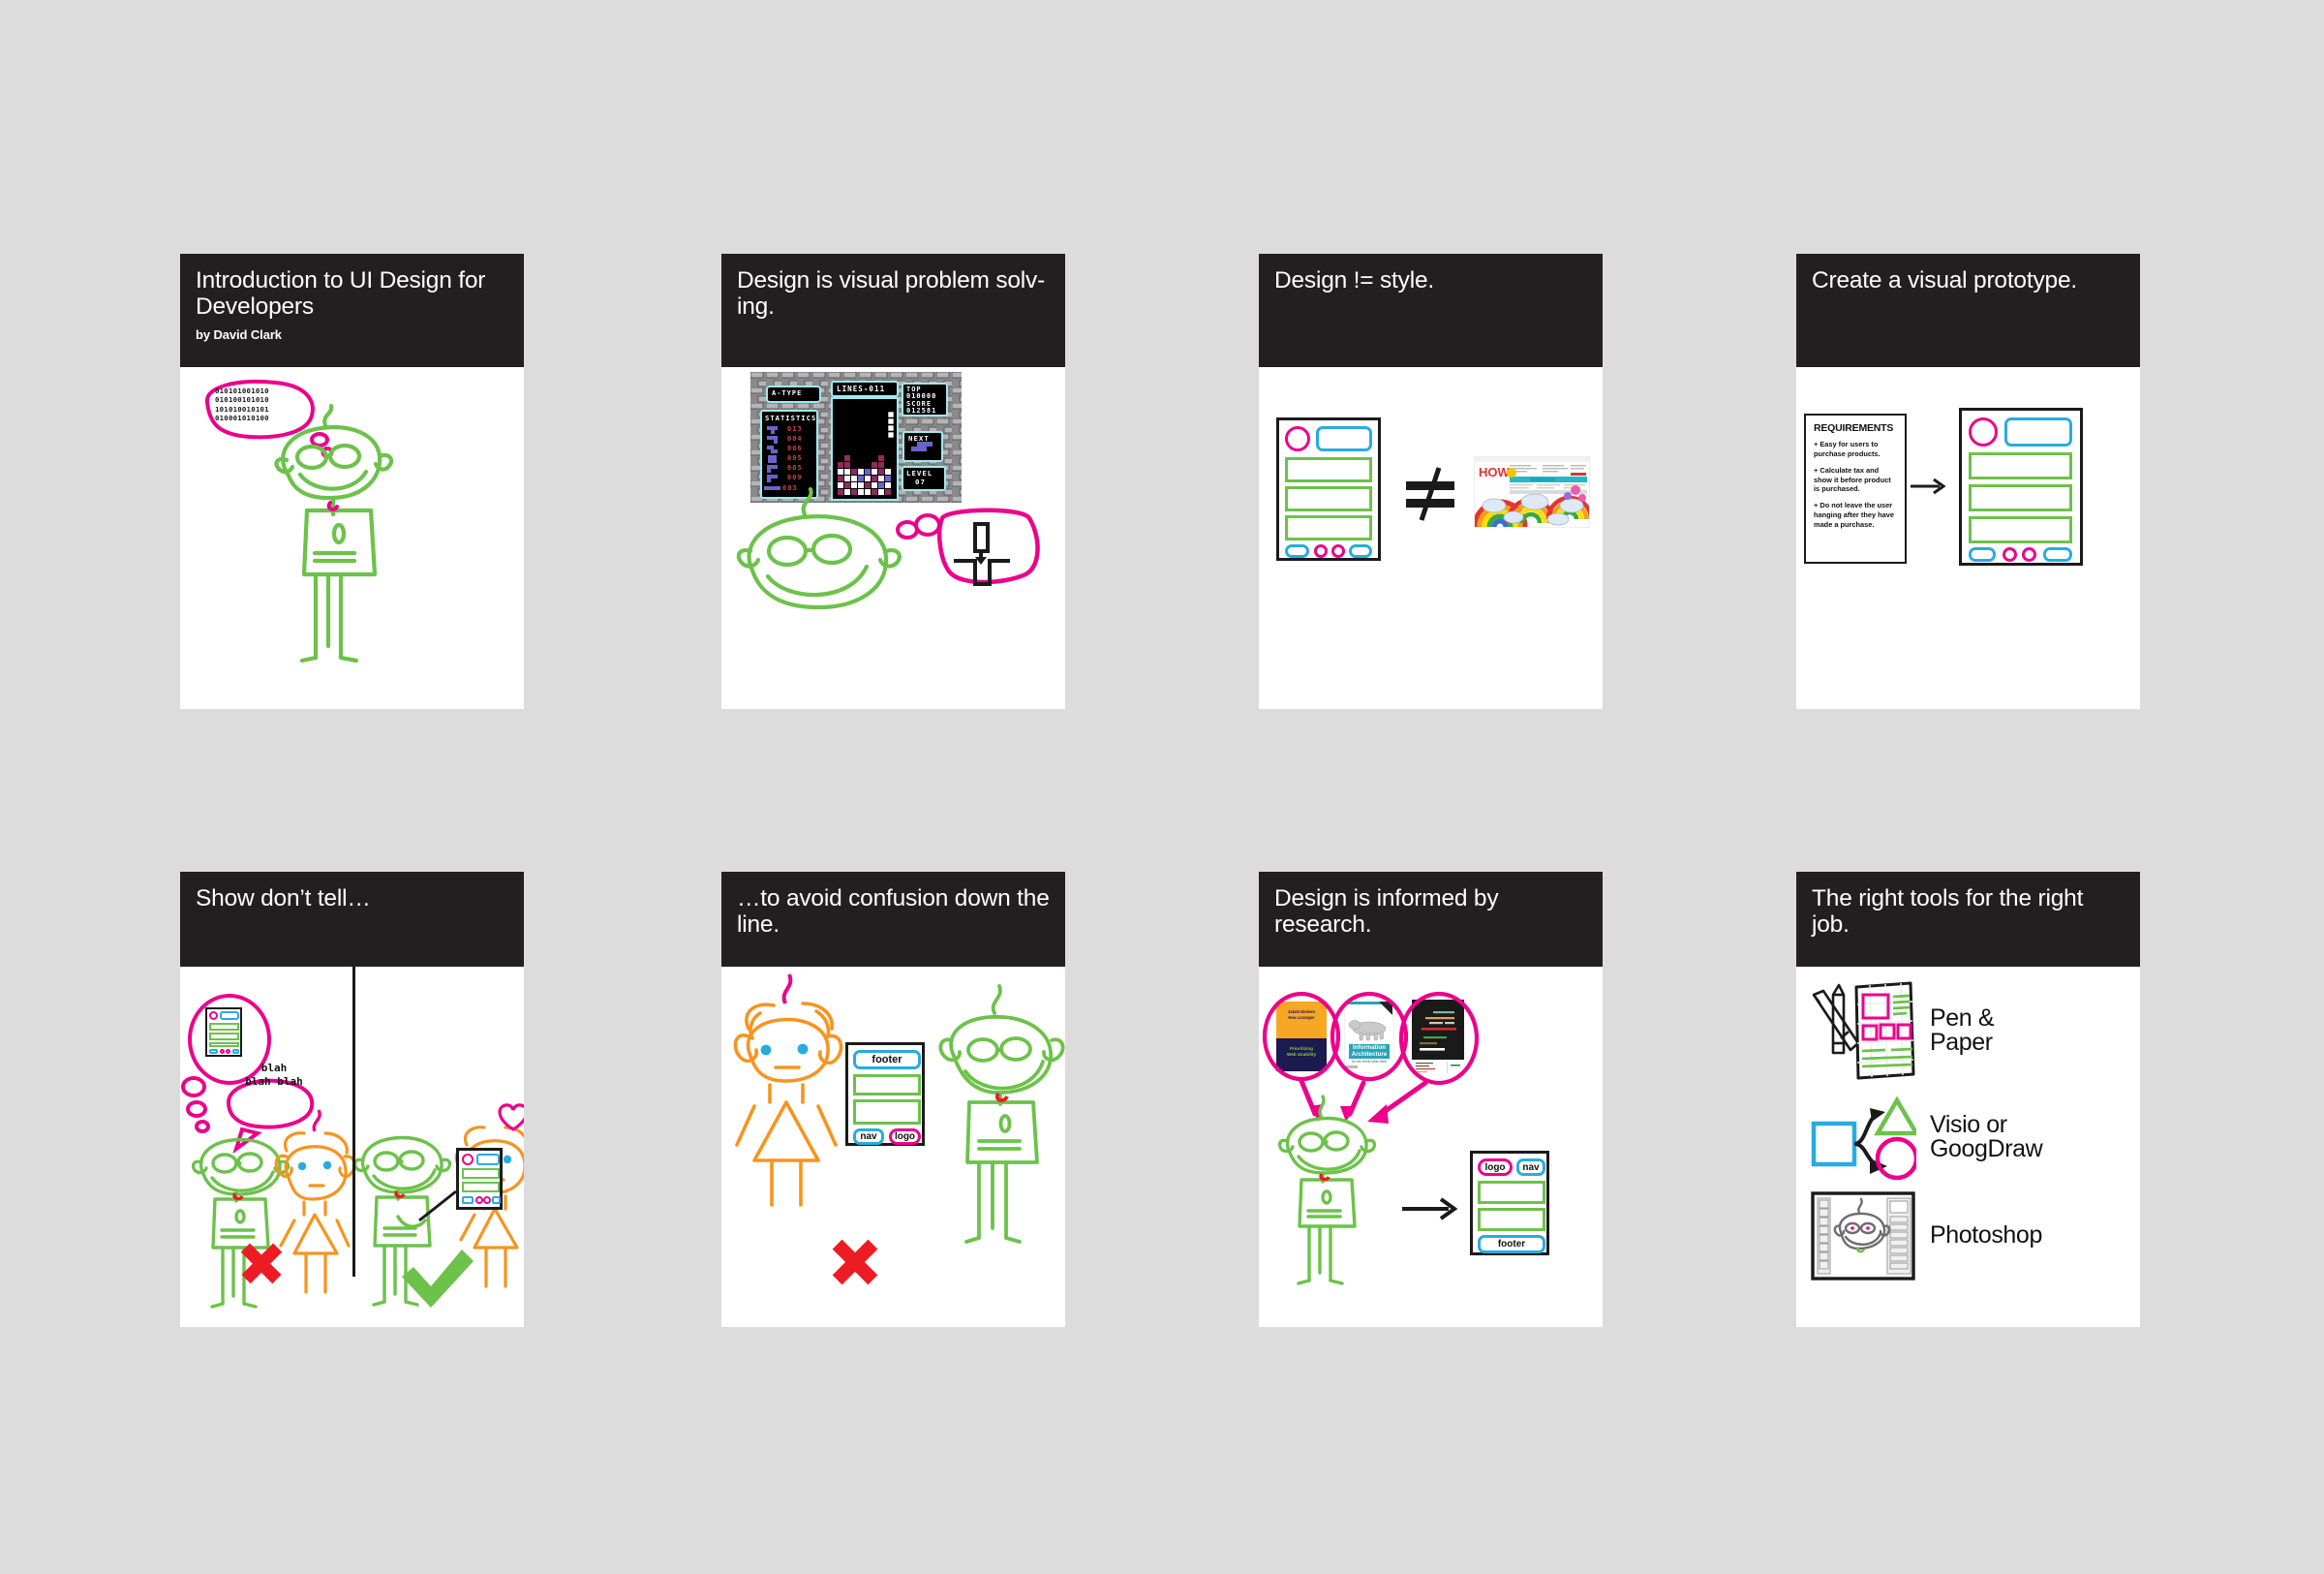  Describe the element at coordinates (2038, 432) in the screenshot. I see `proto-nav-bar` at that location.